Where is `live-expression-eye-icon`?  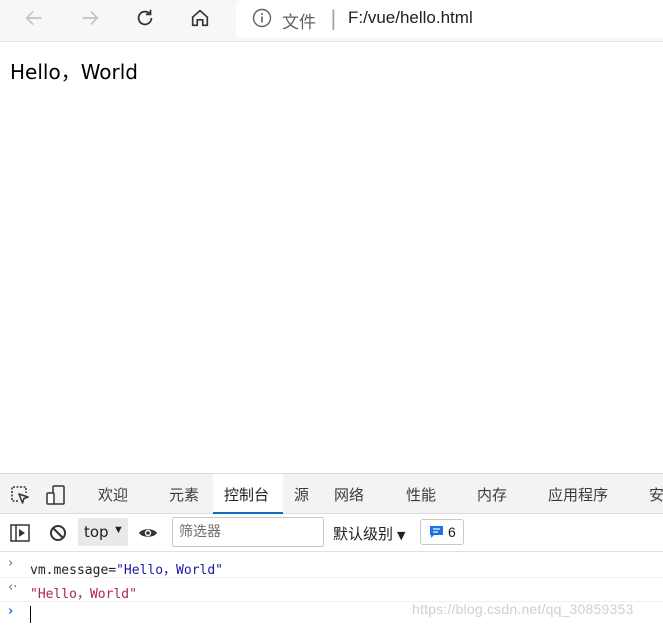
live-expression-eye-icon is located at coordinates (148, 533).